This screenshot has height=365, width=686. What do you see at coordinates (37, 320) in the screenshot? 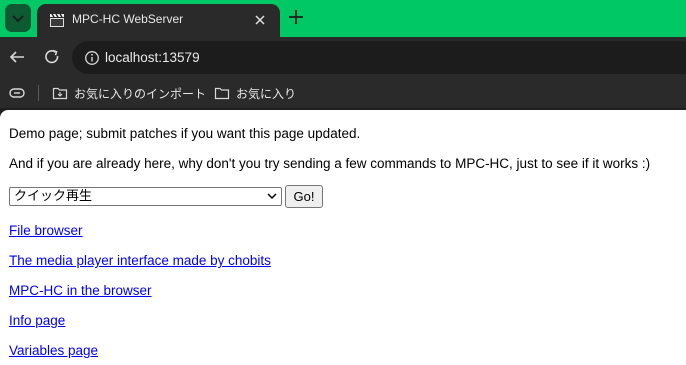
I see `link-info-page: Info page` at bounding box center [37, 320].